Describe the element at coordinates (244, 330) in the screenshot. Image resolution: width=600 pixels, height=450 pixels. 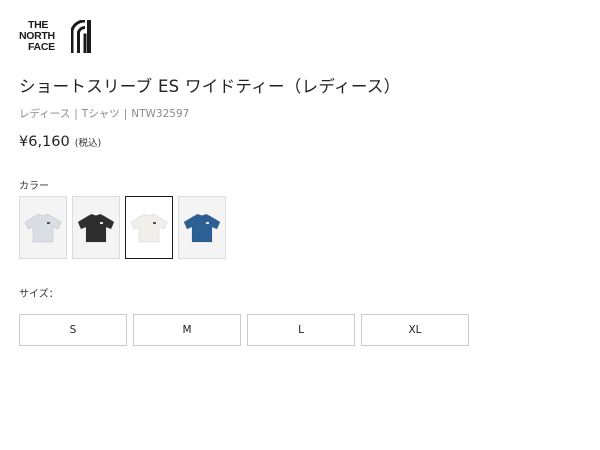
I see `size-option-list: S M L XL` at that location.